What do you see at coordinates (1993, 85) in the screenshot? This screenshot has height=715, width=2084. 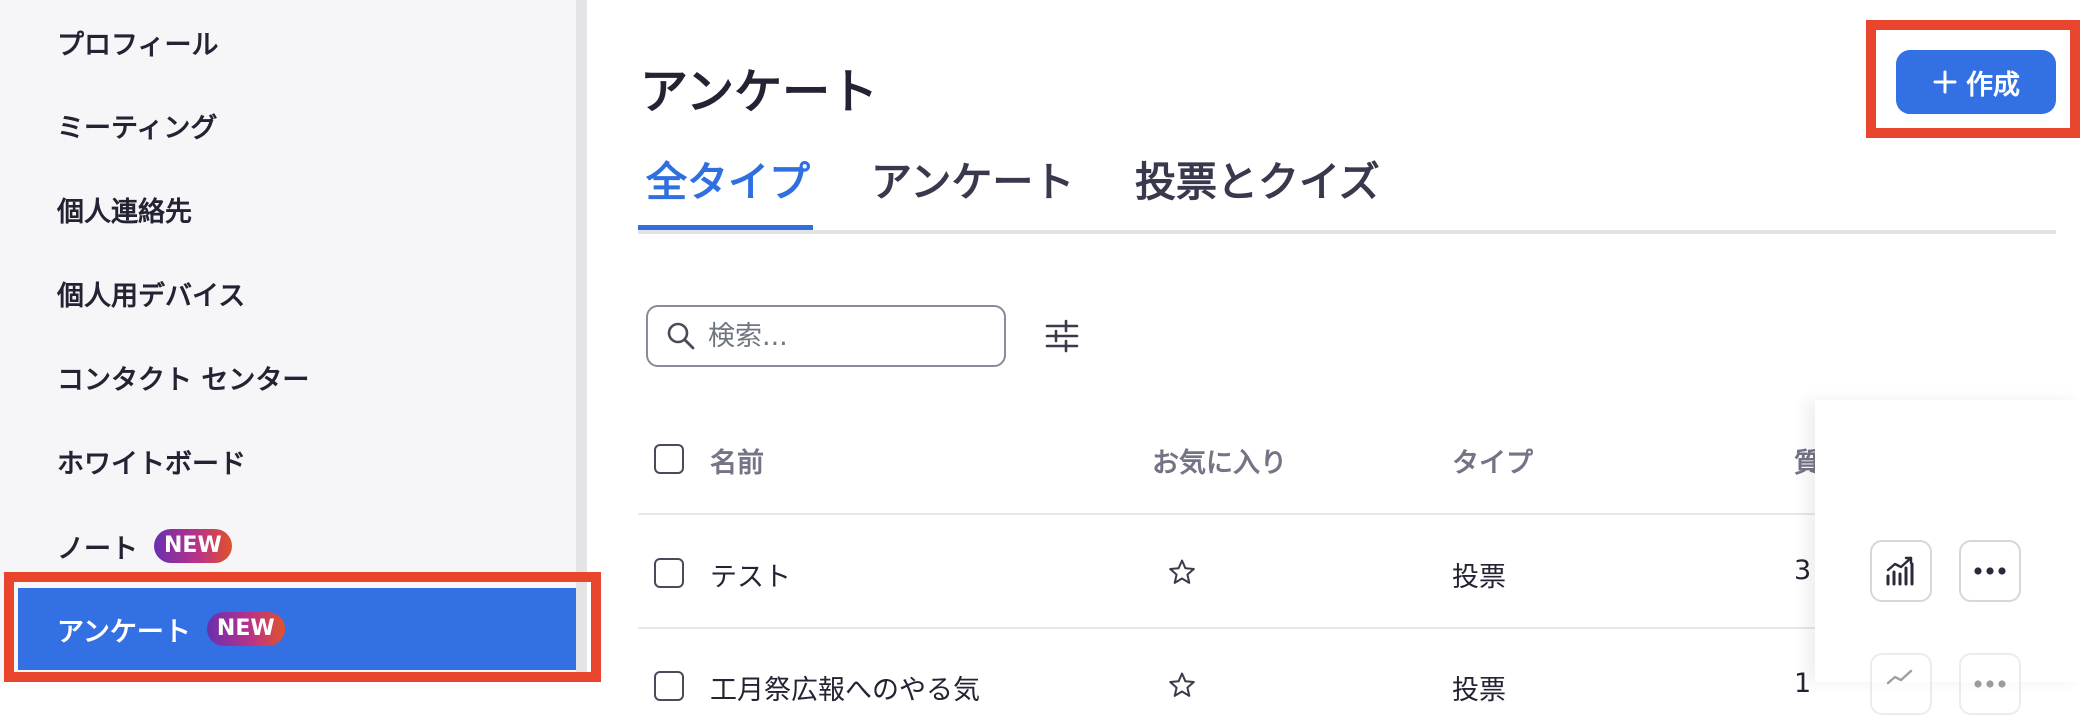 I see `create-button-label: 作成` at bounding box center [1993, 85].